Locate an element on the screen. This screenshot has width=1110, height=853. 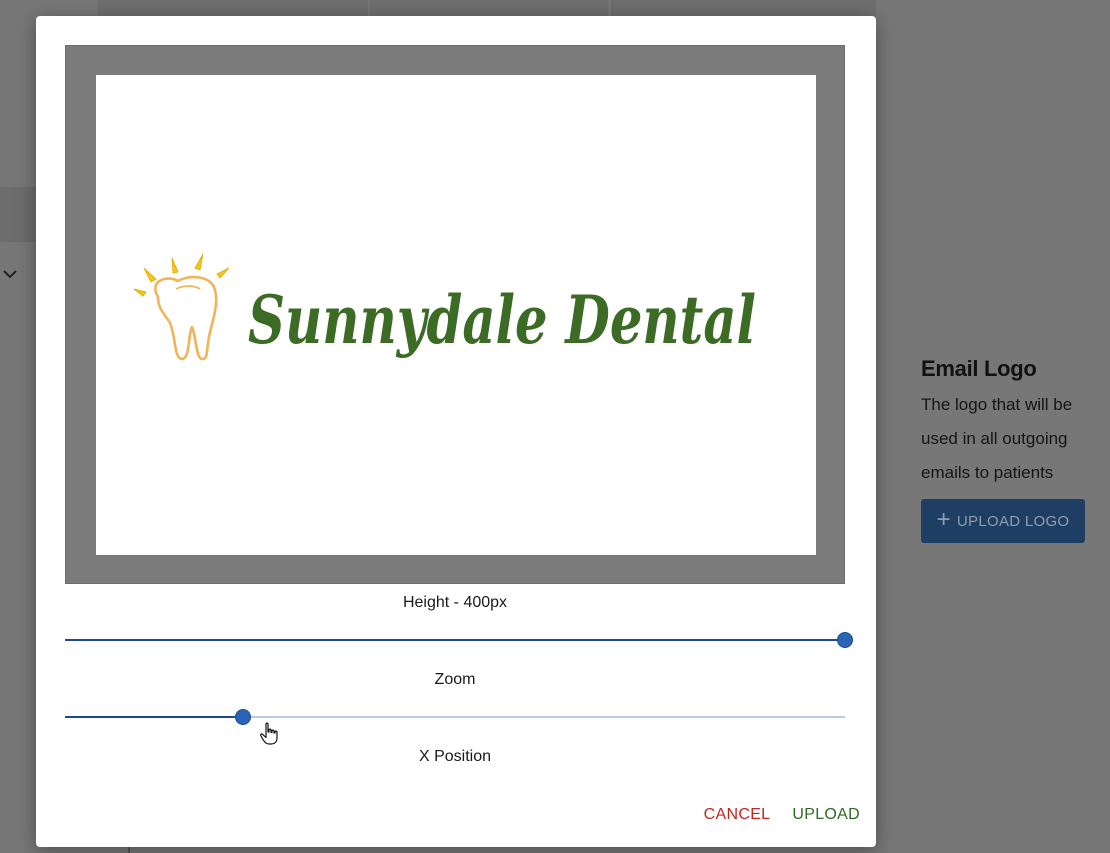
height-slider is located at coordinates (458, 640).